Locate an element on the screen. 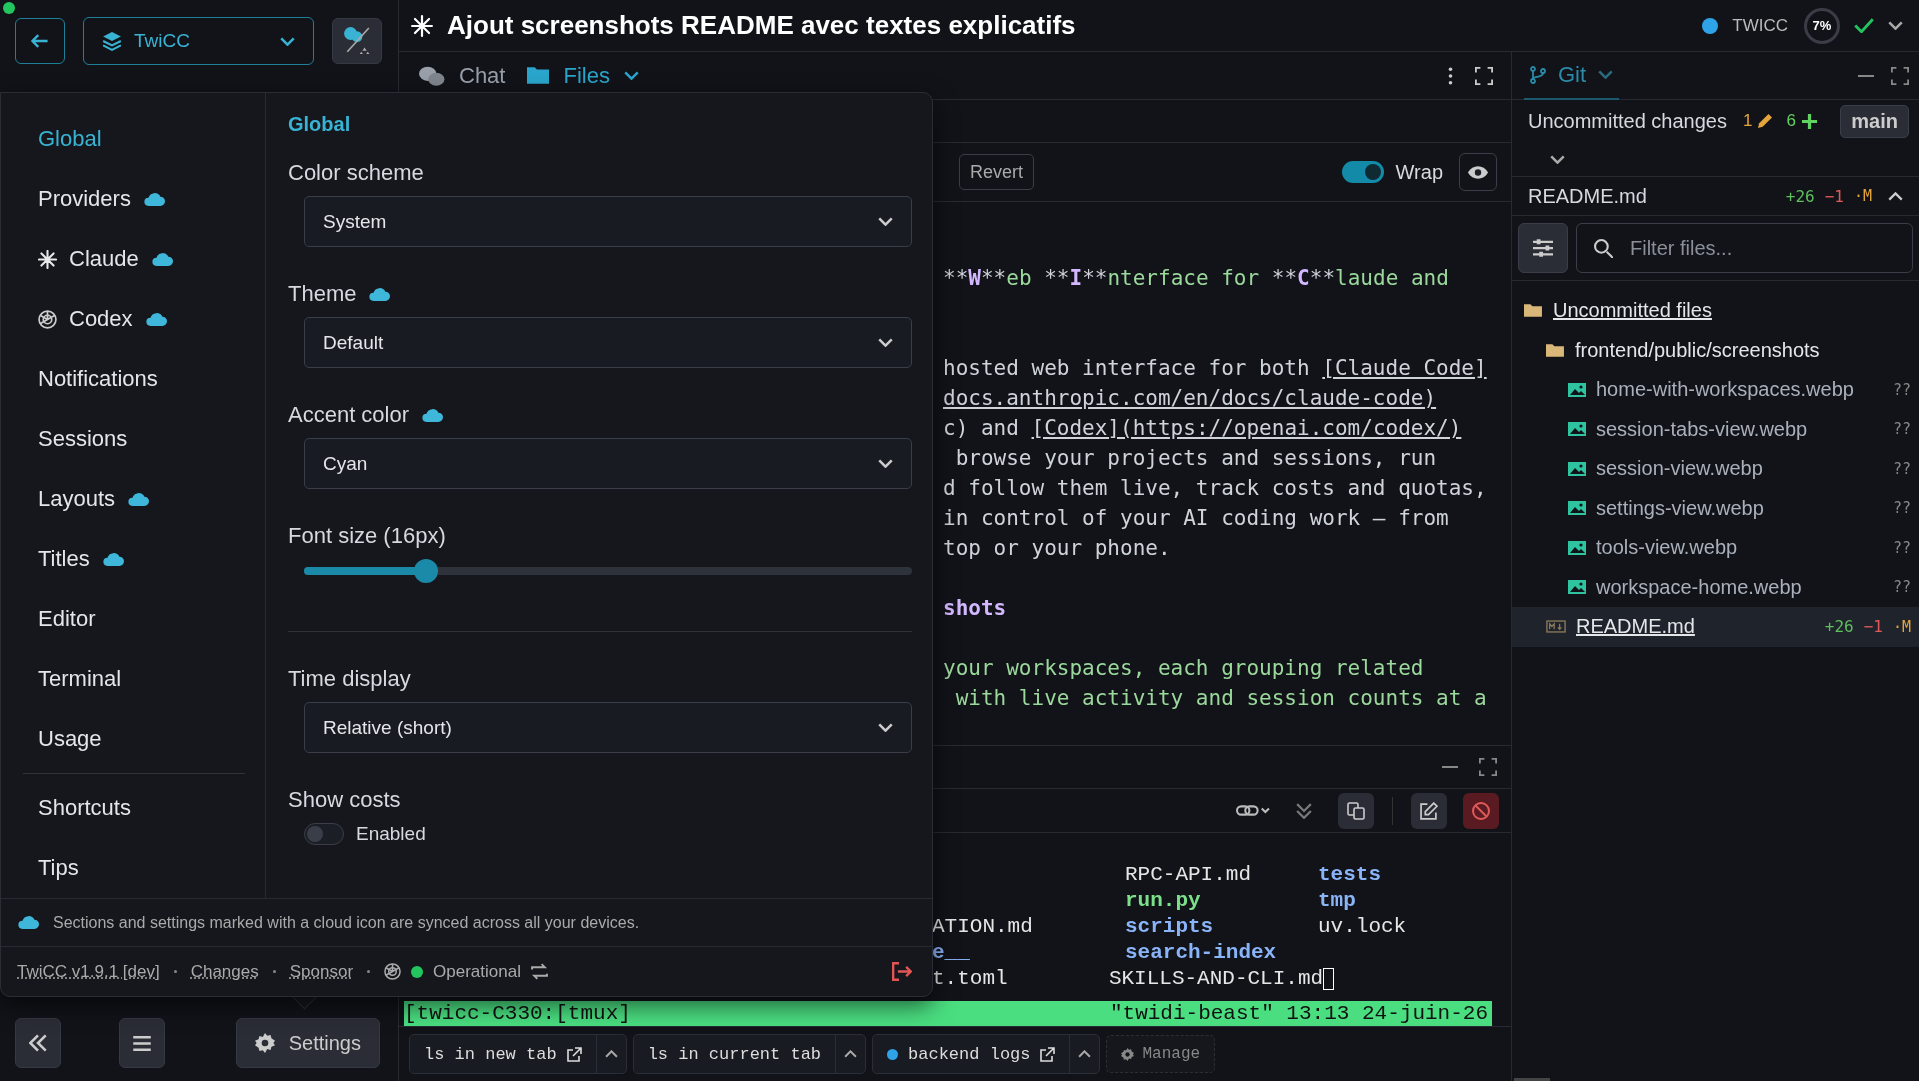  collapse-button is located at coordinates (38, 1043).